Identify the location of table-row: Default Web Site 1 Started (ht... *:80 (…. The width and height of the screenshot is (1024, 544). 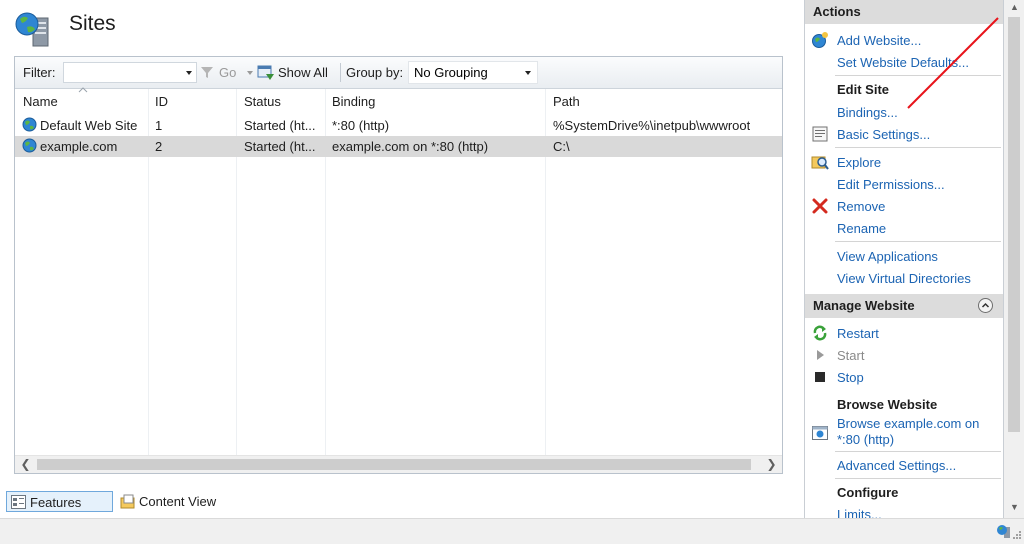
(398, 125).